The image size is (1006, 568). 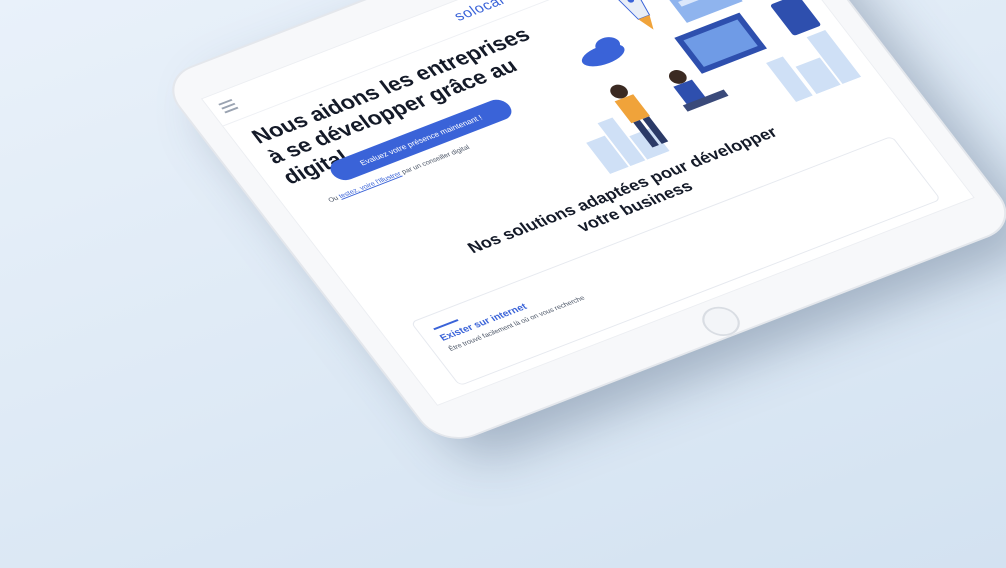 I want to click on menu-icon, so click(x=228, y=106).